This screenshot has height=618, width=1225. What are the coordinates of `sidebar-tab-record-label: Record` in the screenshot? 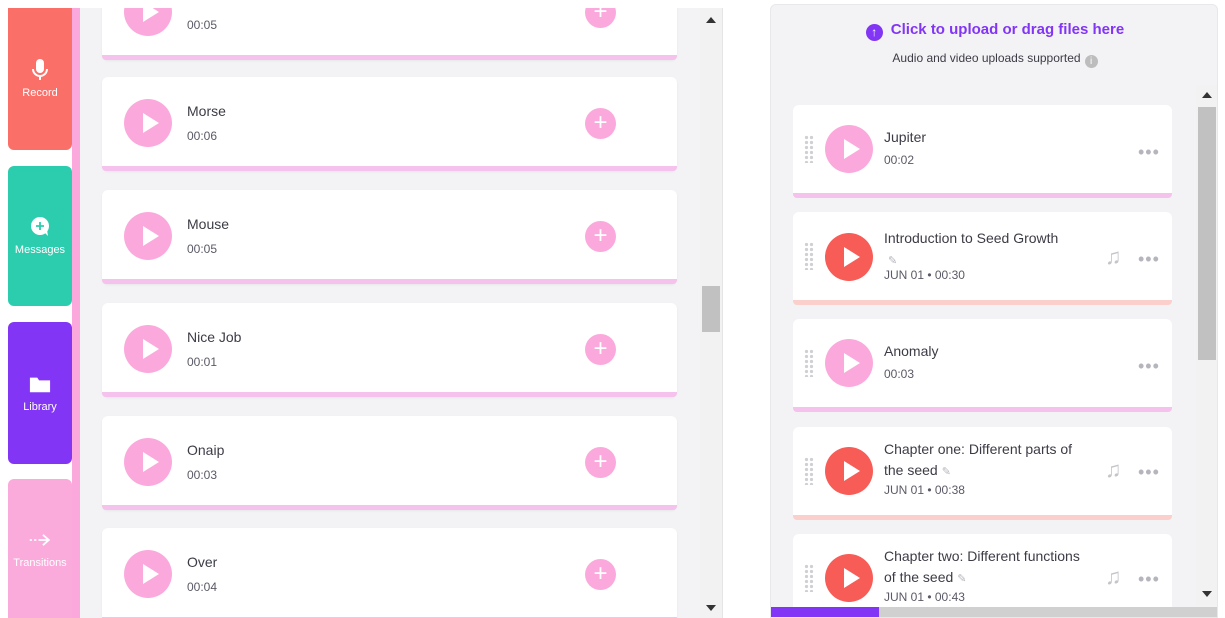 It's located at (40, 93).